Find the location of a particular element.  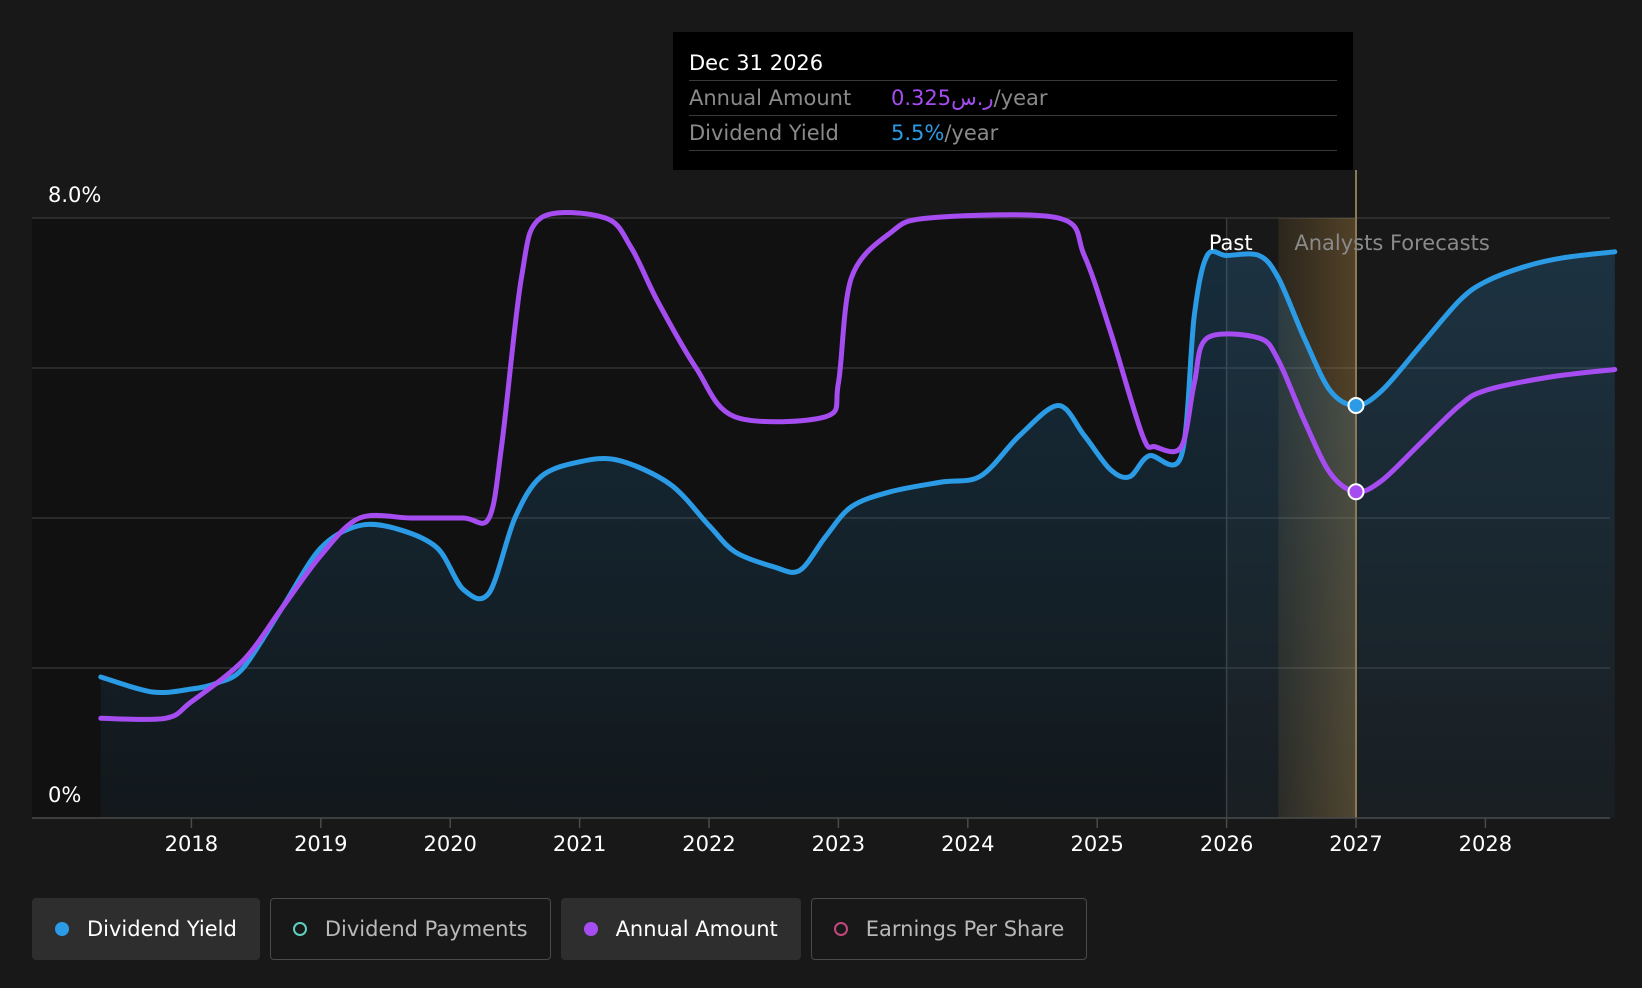

x-tick-label: 2024 is located at coordinates (967, 844).